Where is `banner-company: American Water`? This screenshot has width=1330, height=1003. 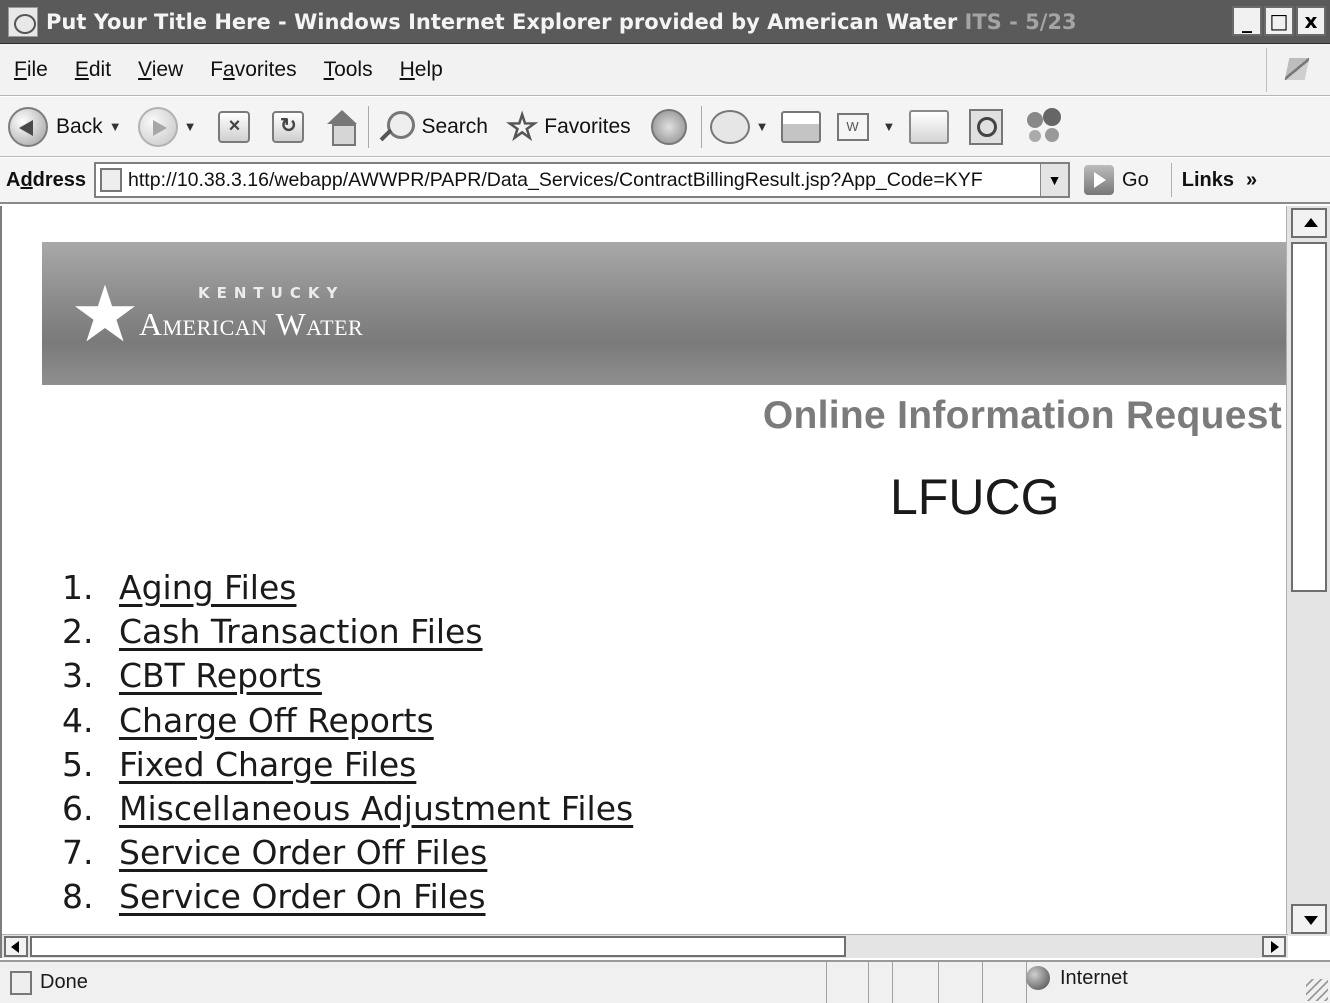 banner-company: American Water is located at coordinates (251, 324).